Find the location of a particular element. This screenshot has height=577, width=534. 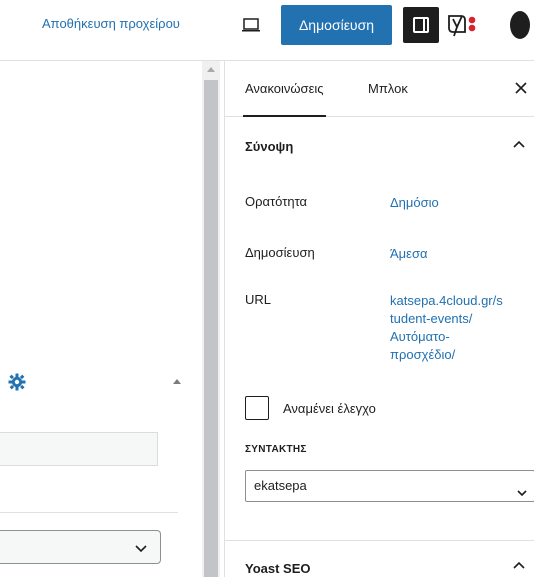

tab-block: Μπλοκ is located at coordinates (388, 89).